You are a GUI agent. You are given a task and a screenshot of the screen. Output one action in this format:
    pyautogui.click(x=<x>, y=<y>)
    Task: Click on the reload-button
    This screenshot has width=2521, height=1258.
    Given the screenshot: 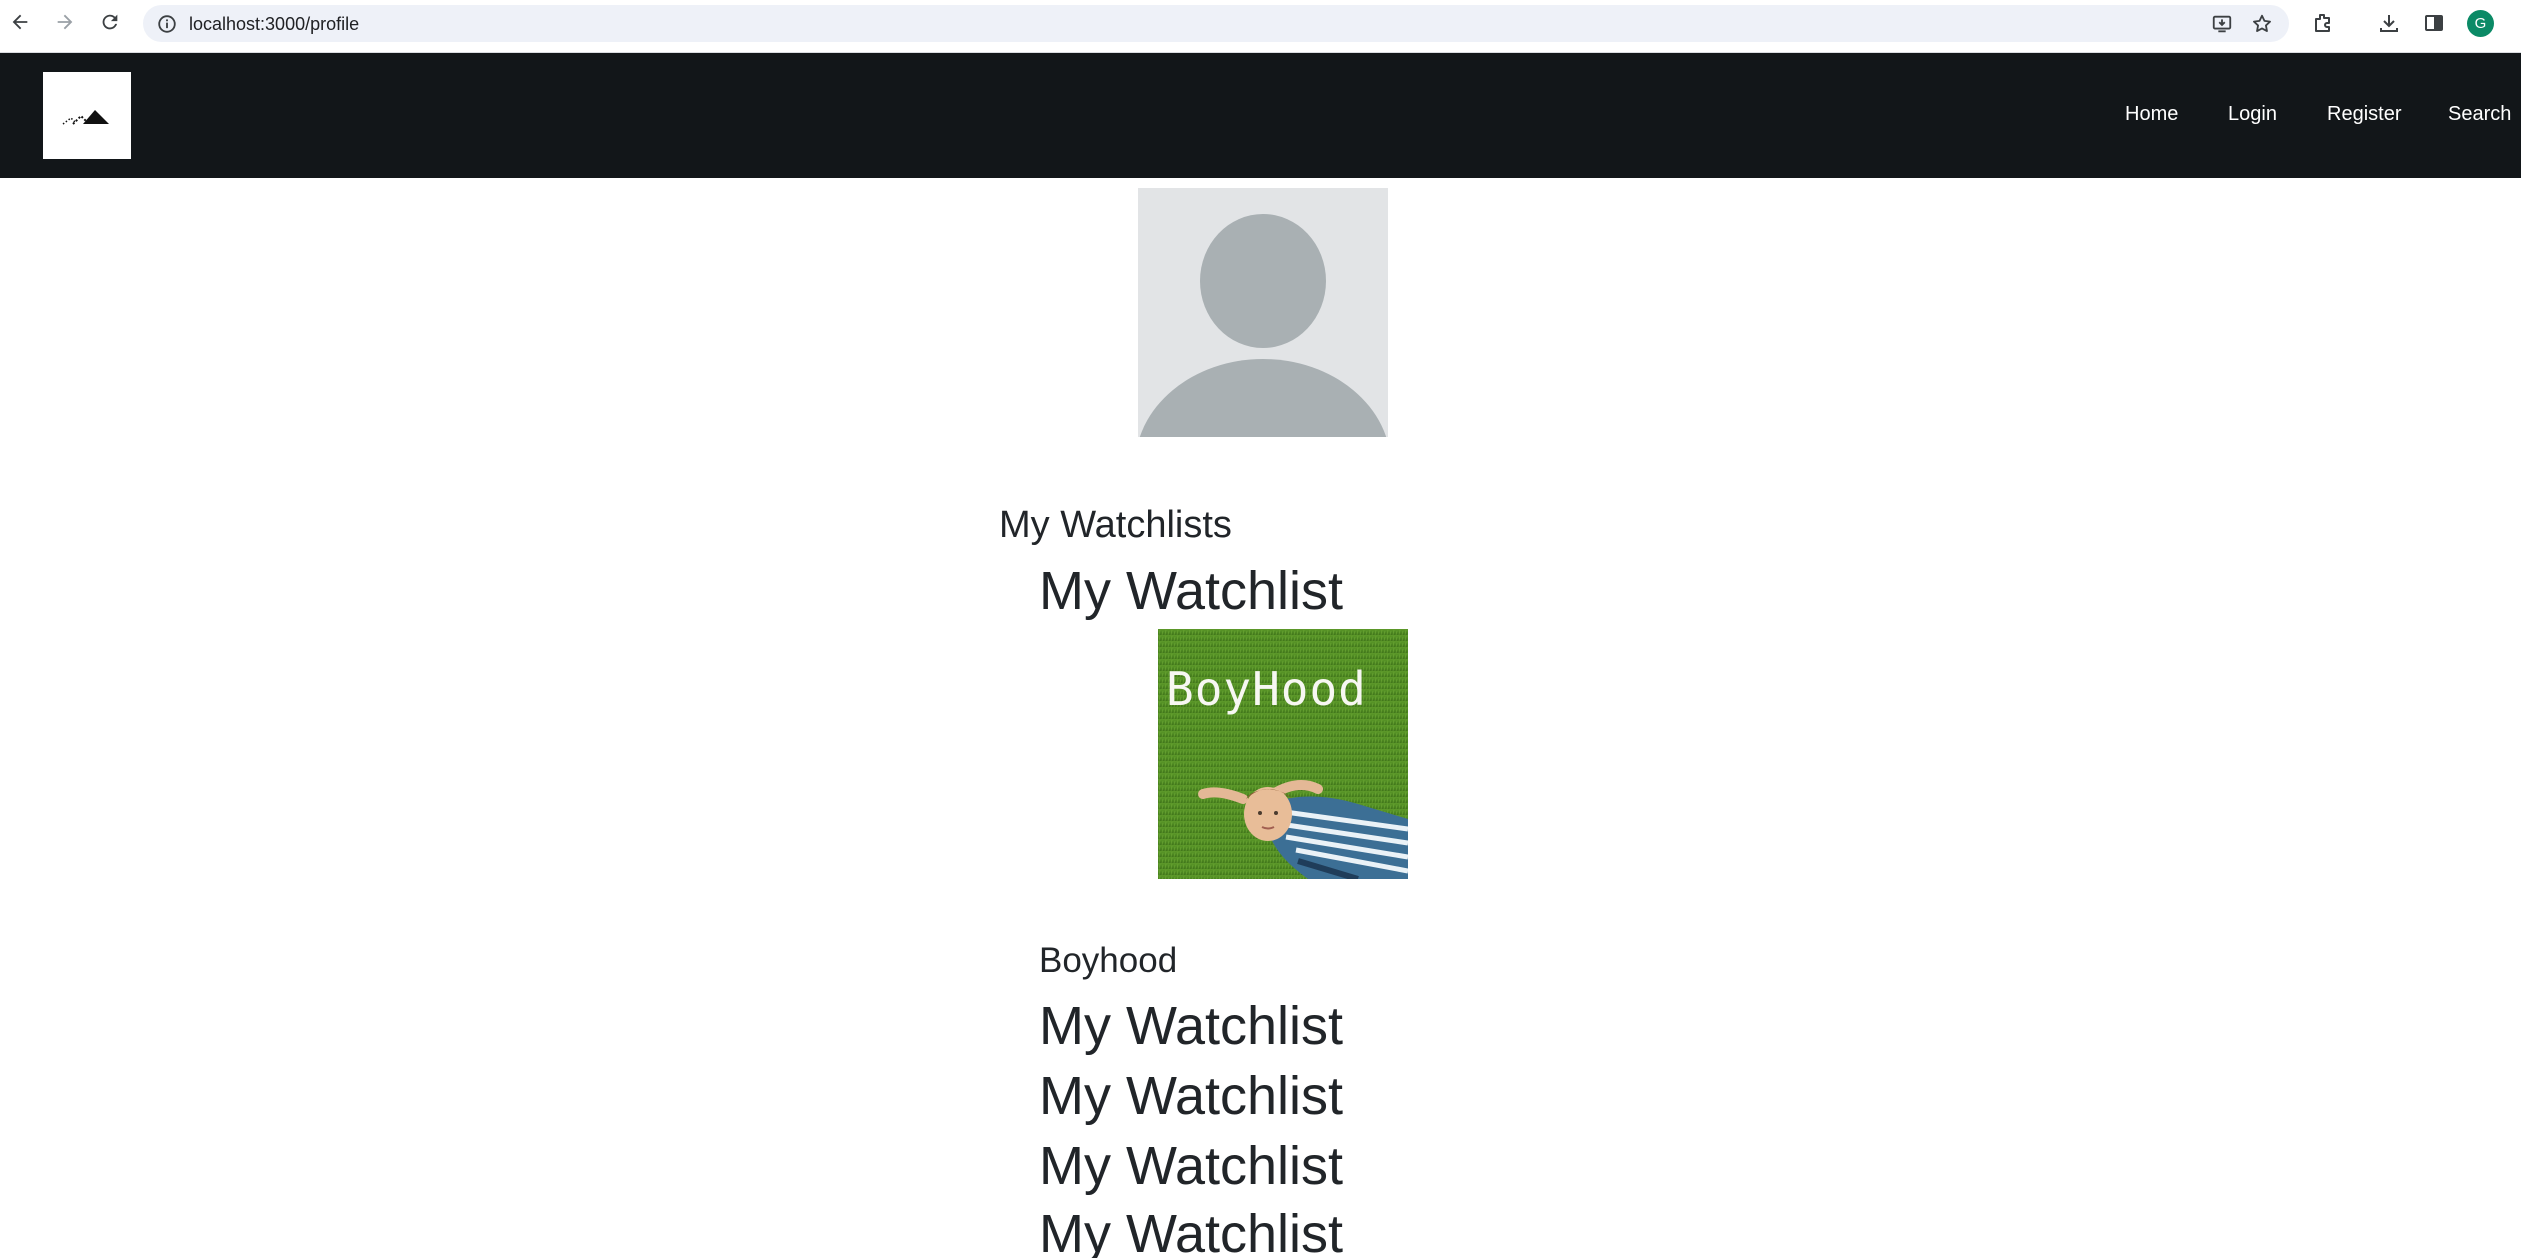 What is the action you would take?
    pyautogui.click(x=110, y=22)
    